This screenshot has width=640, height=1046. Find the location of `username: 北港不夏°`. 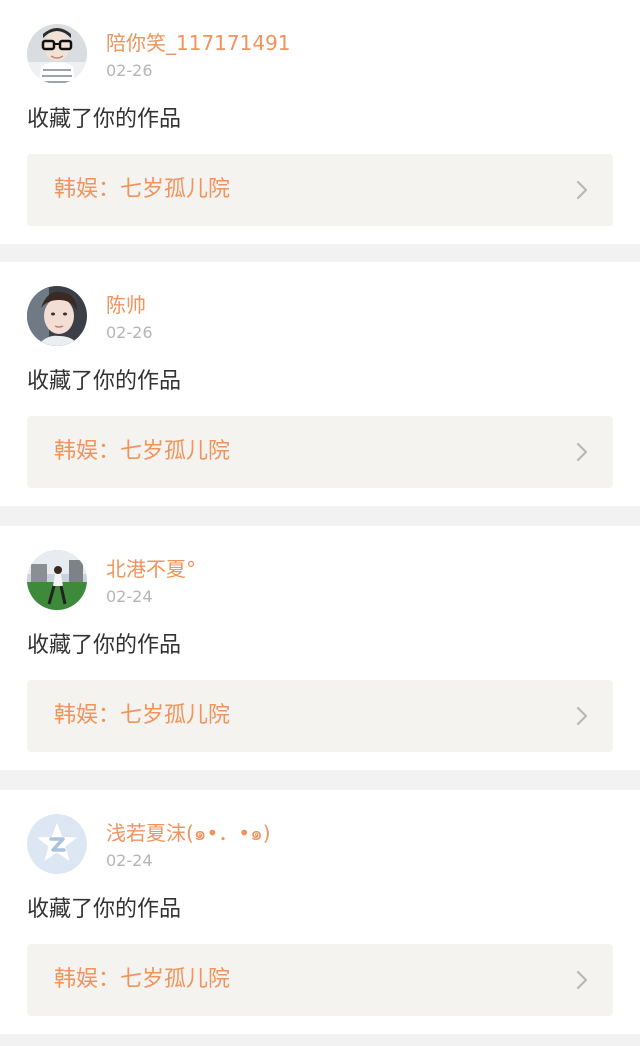

username: 北港不夏° is located at coordinates (151, 569).